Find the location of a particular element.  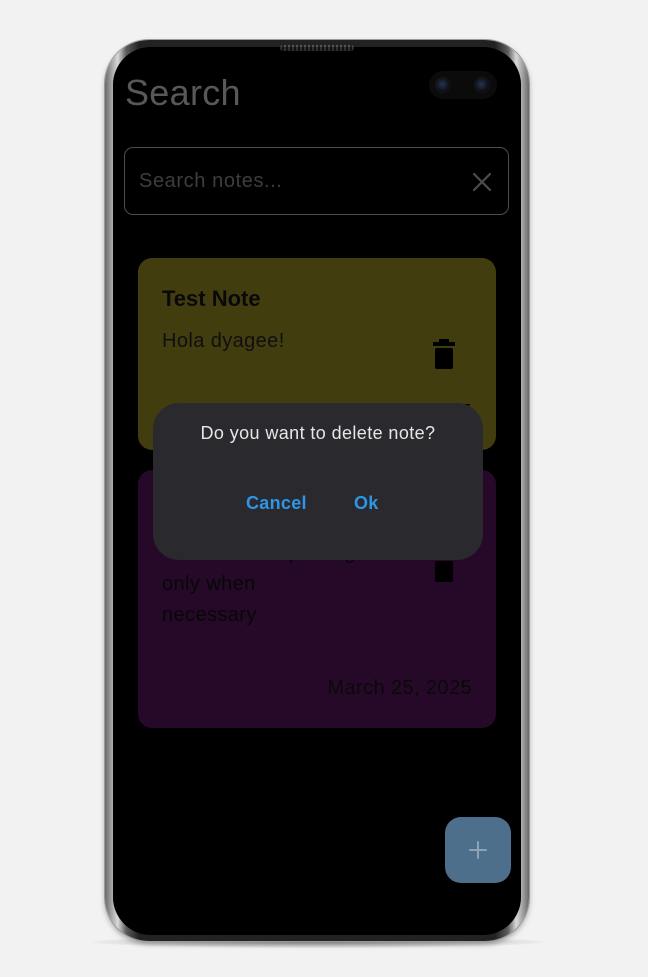

ok-button: Ok is located at coordinates (366, 503).